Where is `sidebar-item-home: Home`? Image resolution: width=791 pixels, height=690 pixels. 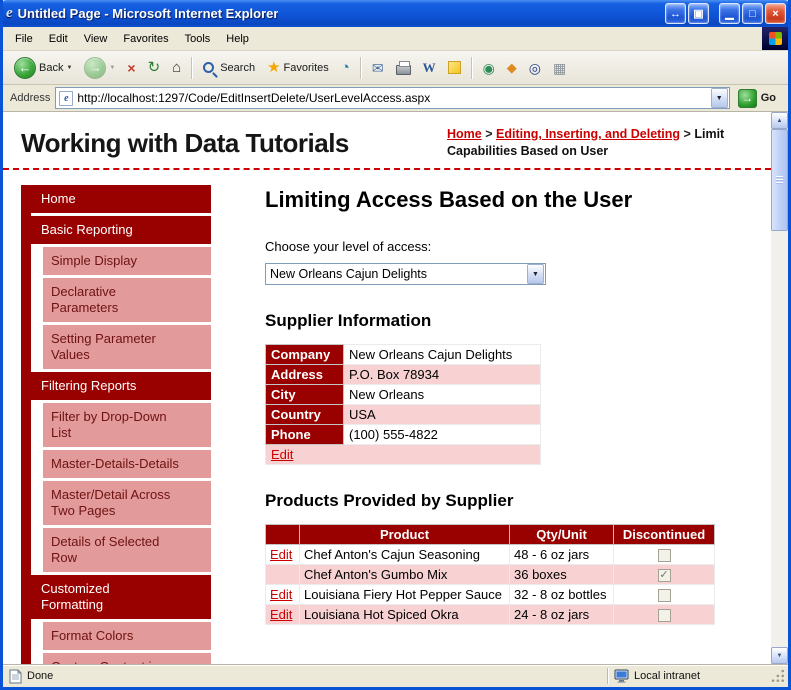 sidebar-item-home: Home is located at coordinates (121, 199).